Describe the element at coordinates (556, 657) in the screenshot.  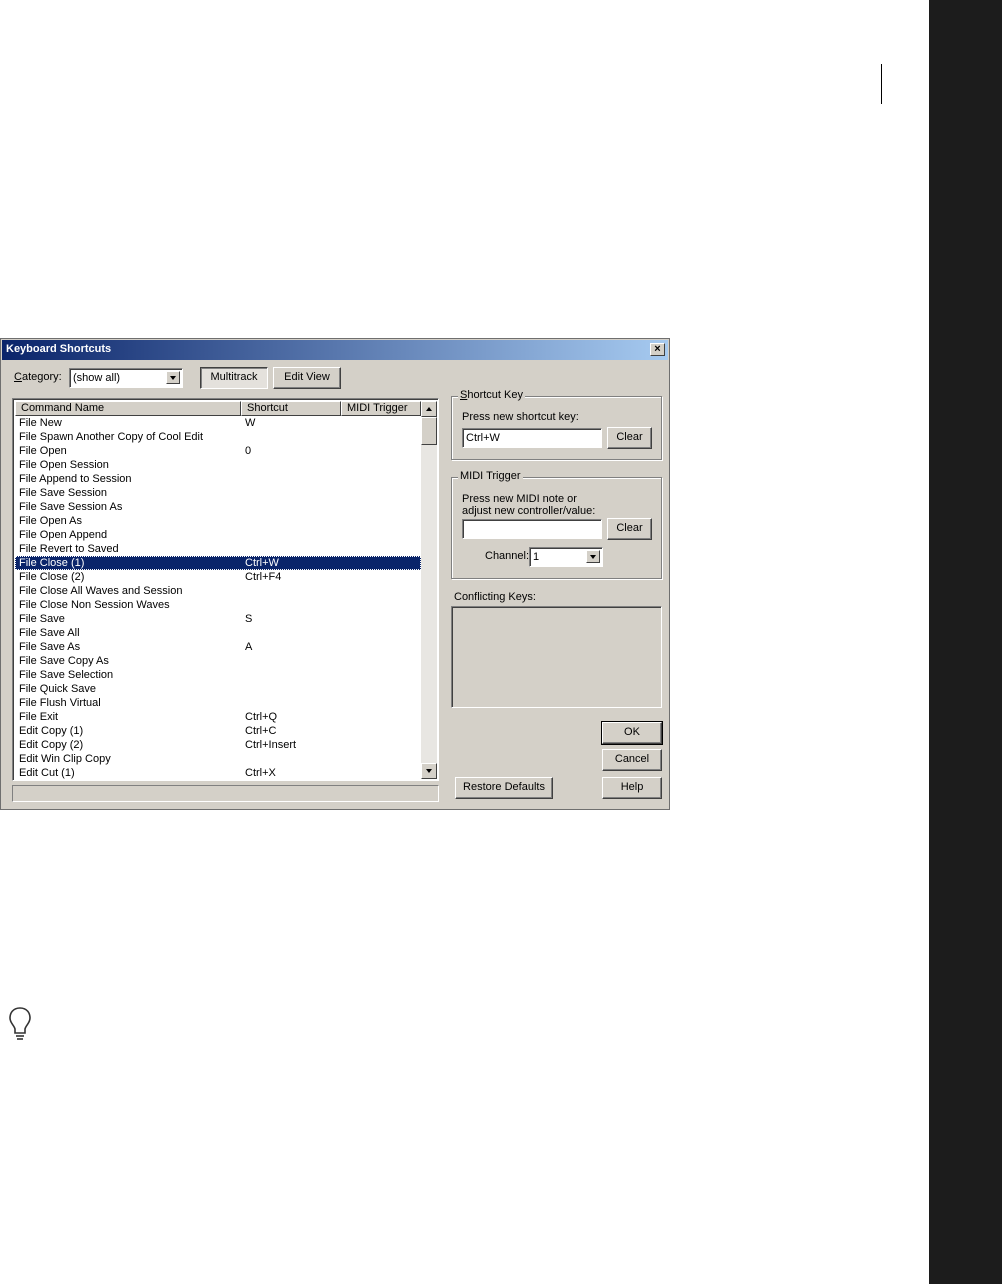
I see `conflicting-keys-box` at that location.